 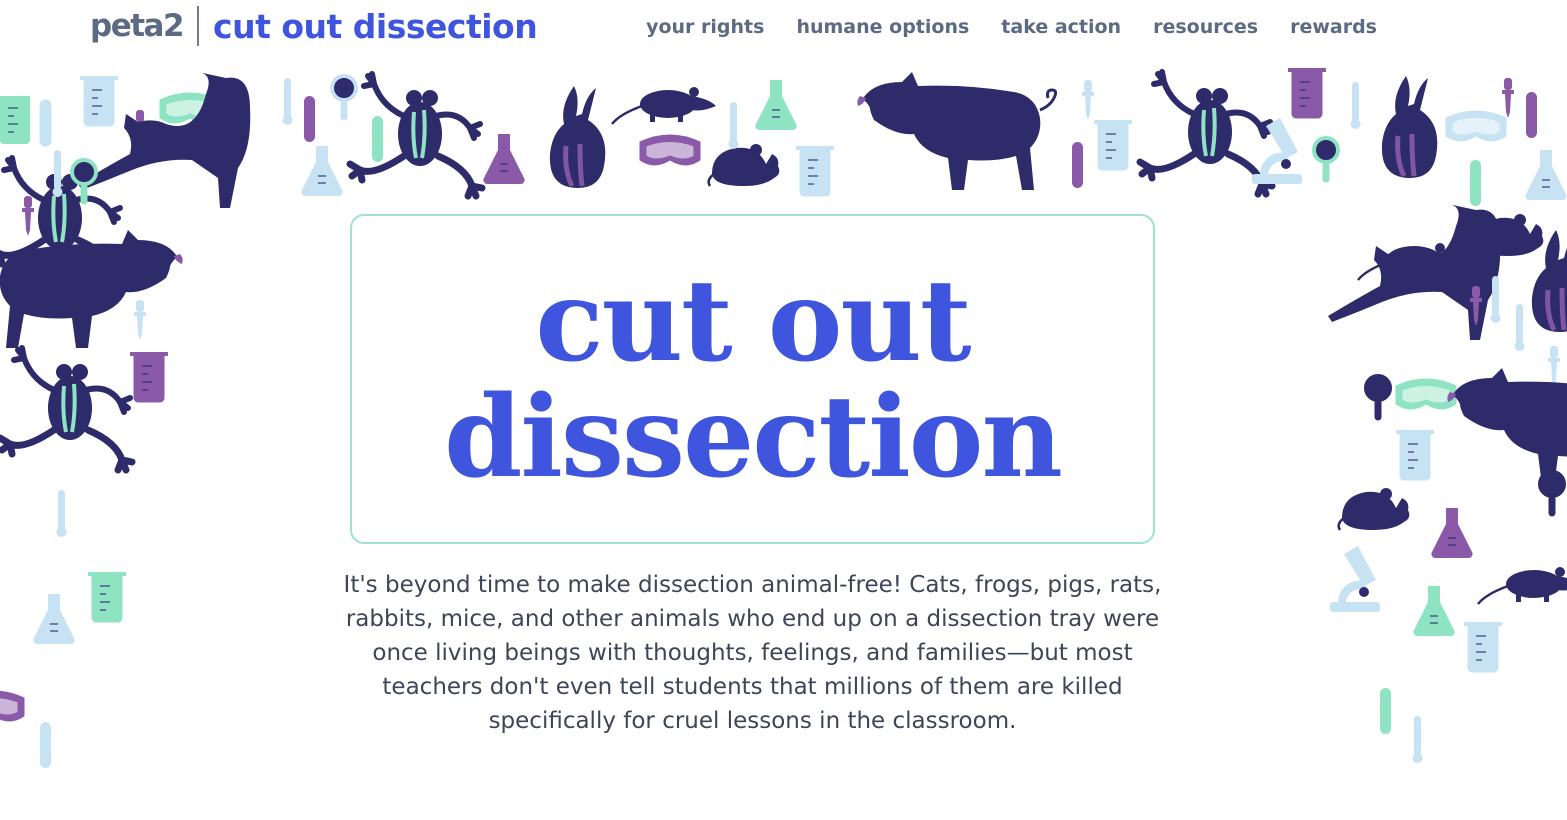 What do you see at coordinates (882, 27) in the screenshot?
I see `nav-humane-options: humane options` at bounding box center [882, 27].